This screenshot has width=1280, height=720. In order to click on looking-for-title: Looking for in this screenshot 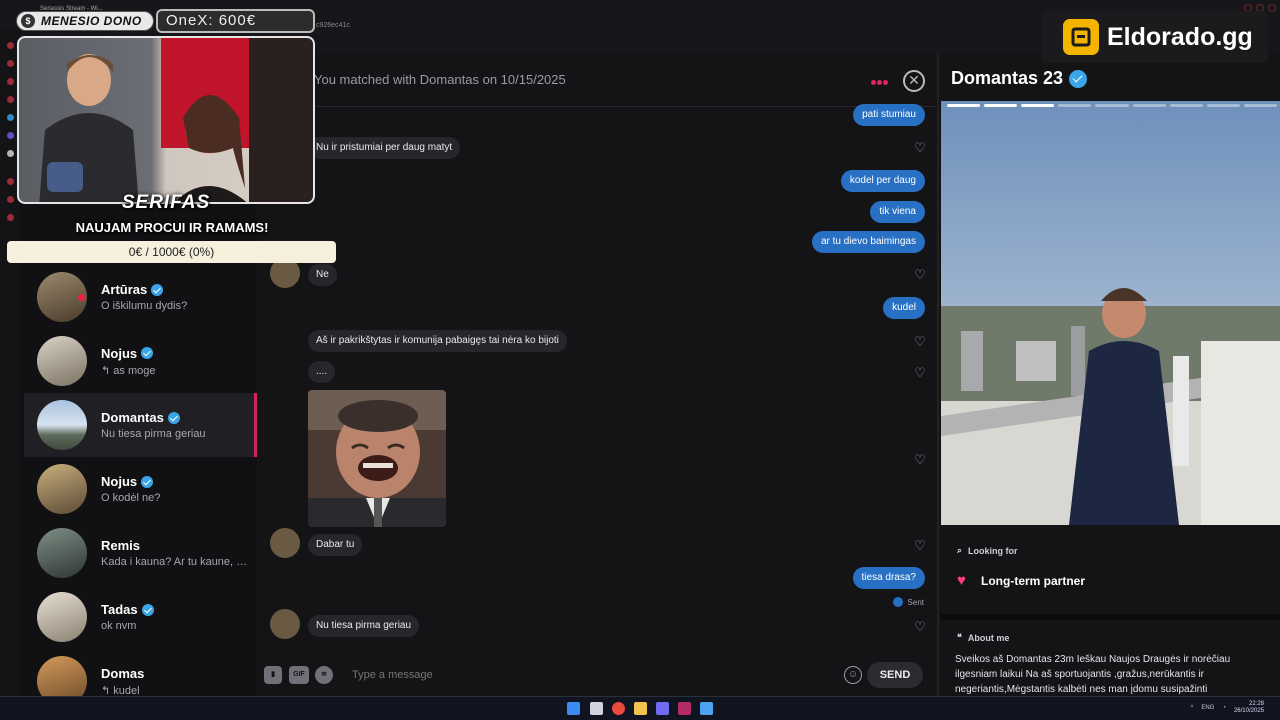, I will do `click(993, 550)`.